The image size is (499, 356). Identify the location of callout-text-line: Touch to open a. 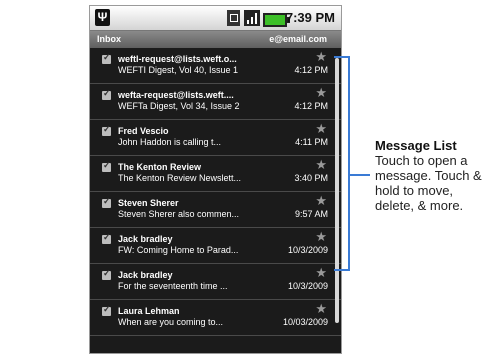
(421, 160).